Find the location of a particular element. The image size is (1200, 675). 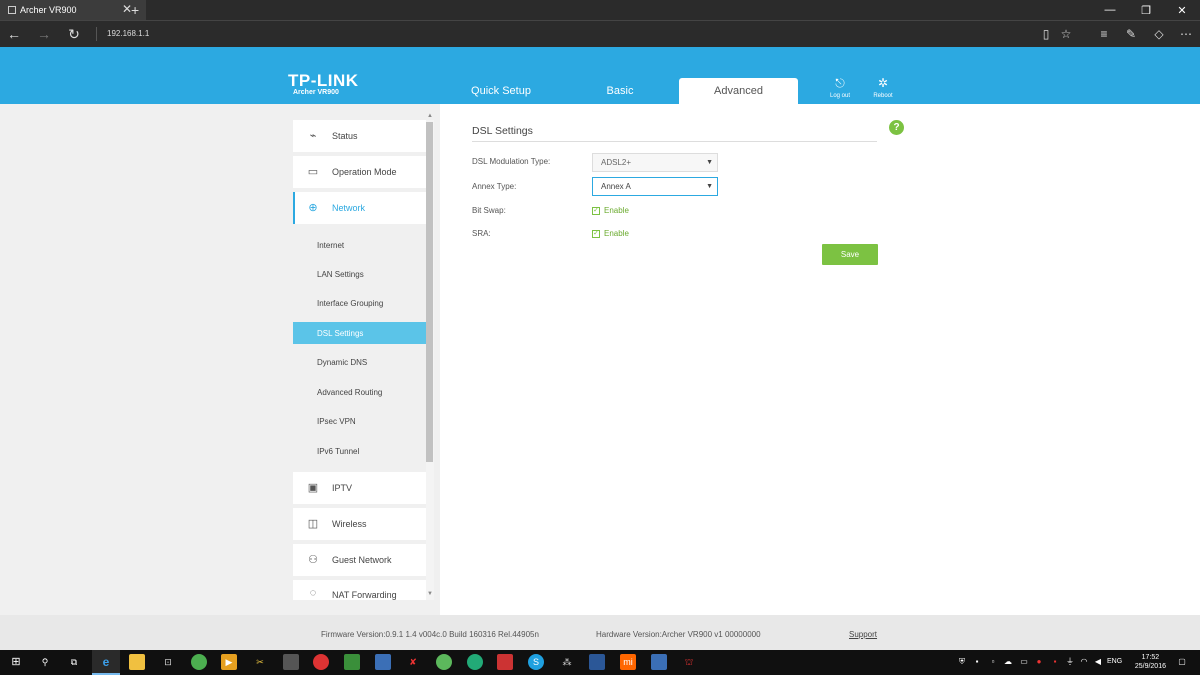

restore-button: ❐ is located at coordinates (1146, 10).